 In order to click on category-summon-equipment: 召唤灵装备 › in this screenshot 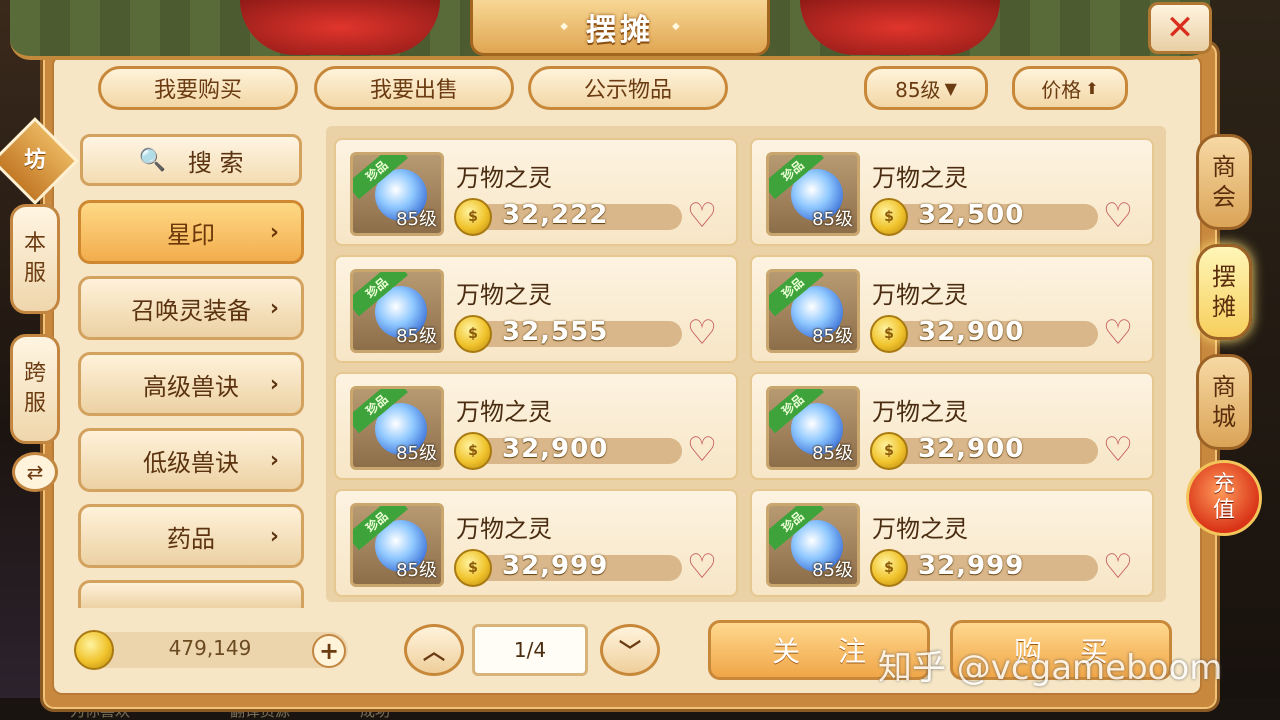, I will do `click(191, 308)`.